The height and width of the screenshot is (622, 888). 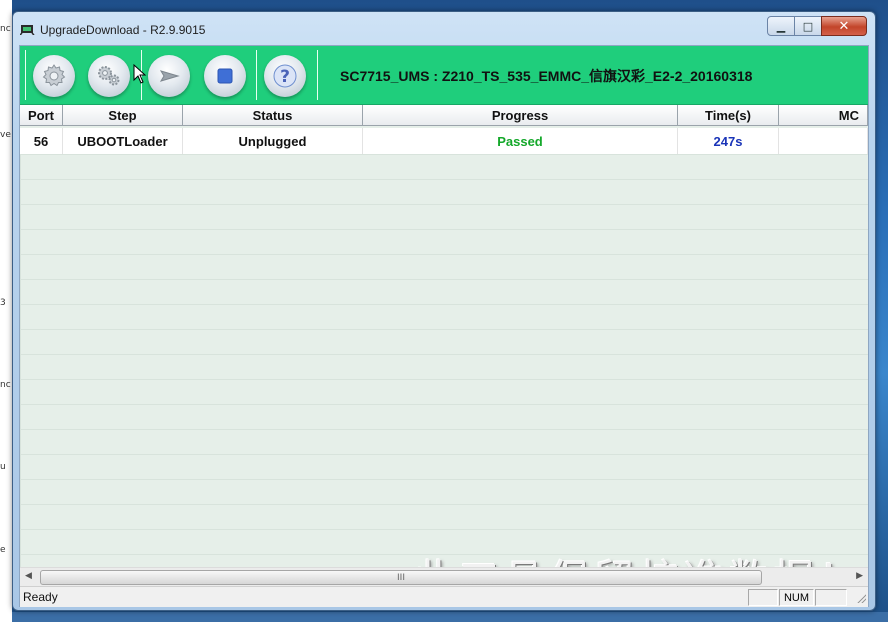 I want to click on help-icon: ?, so click(x=285, y=76).